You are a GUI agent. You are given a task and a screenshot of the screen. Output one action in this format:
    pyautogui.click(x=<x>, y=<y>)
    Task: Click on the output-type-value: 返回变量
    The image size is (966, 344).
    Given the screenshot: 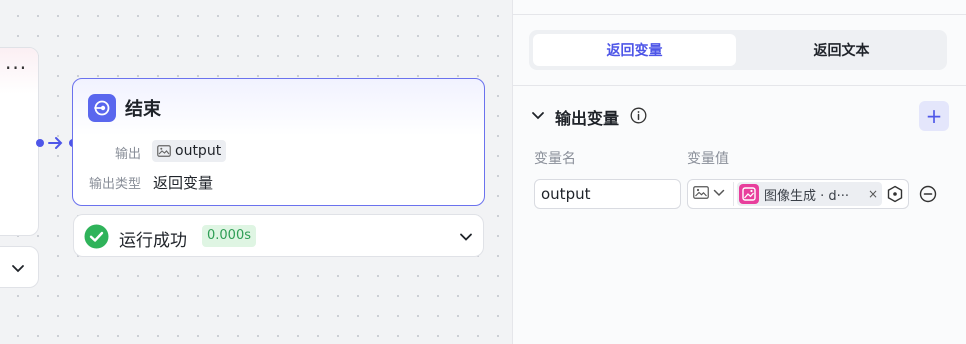 What is the action you would take?
    pyautogui.click(x=183, y=183)
    